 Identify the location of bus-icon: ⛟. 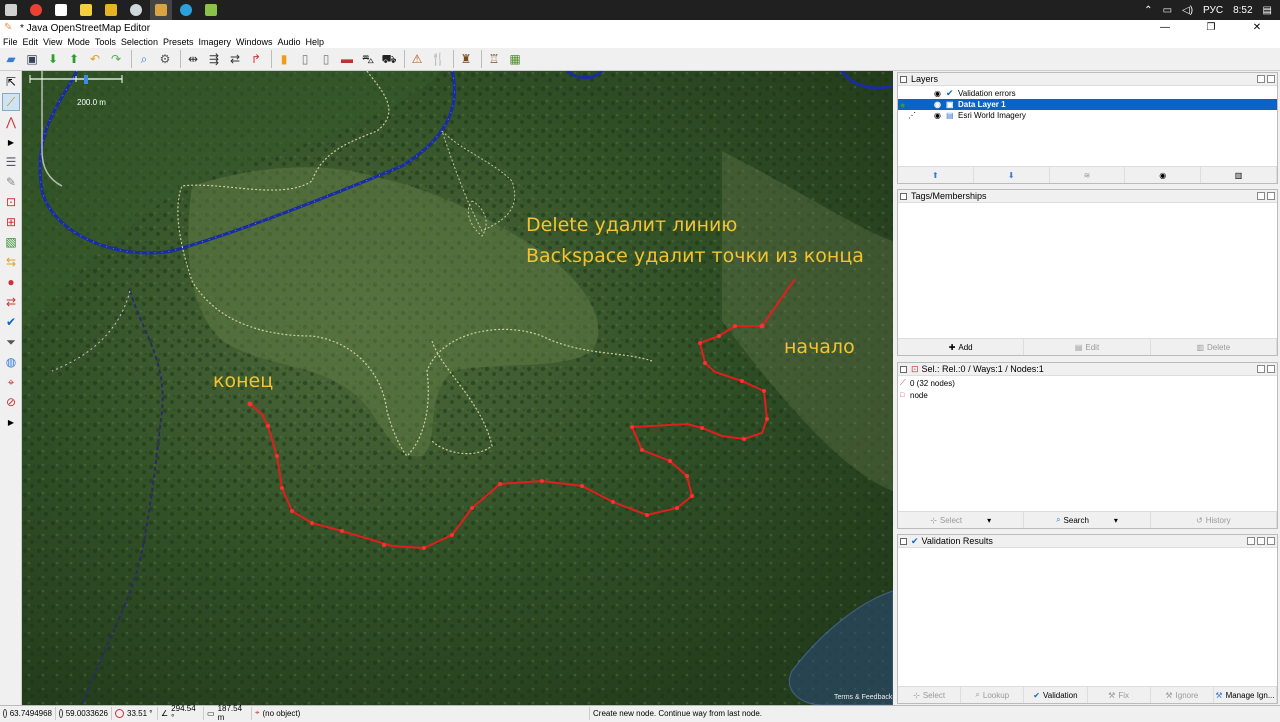
(389, 59).